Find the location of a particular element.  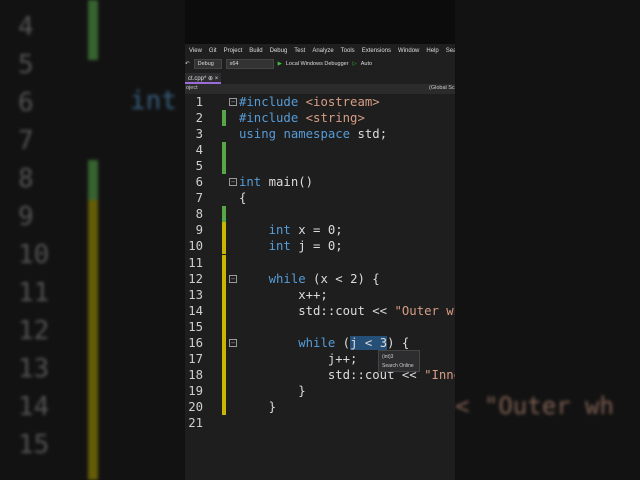

menu-item: Window is located at coordinates (408, 51).